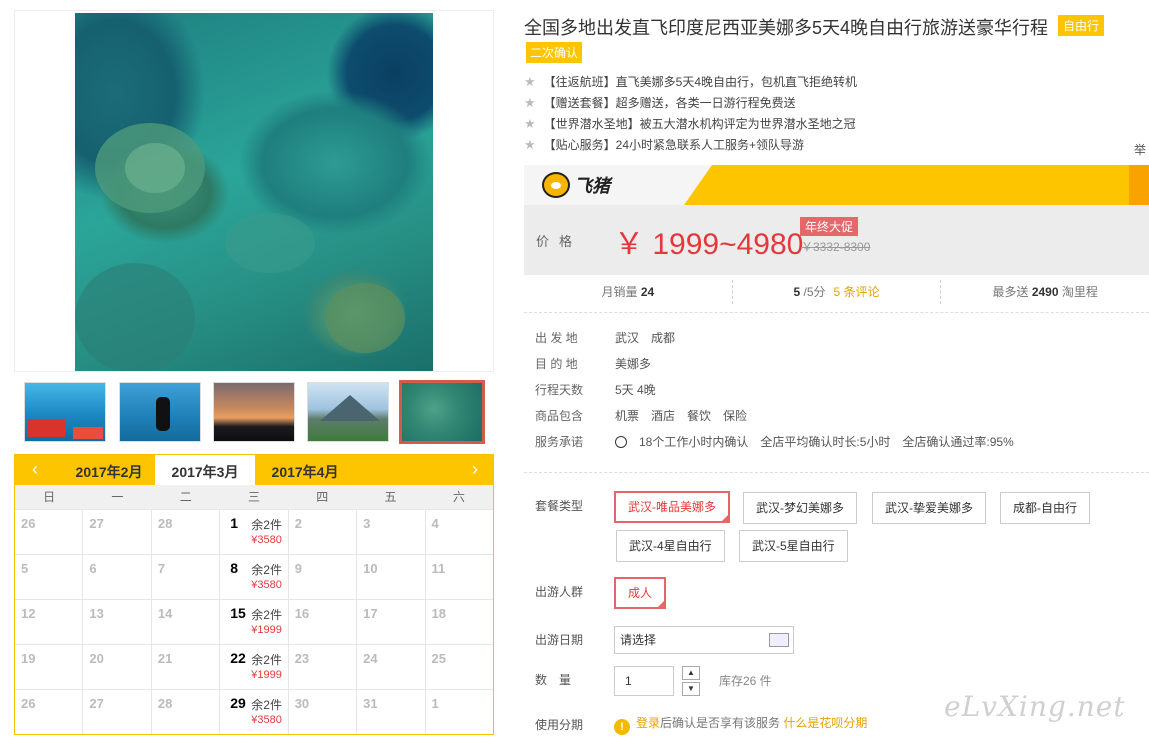 The width and height of the screenshot is (1149, 741). I want to click on feature-text: 【世界潜水圣地】被五大潜水机构评定为世界潜水圣地之冠, so click(699, 124).